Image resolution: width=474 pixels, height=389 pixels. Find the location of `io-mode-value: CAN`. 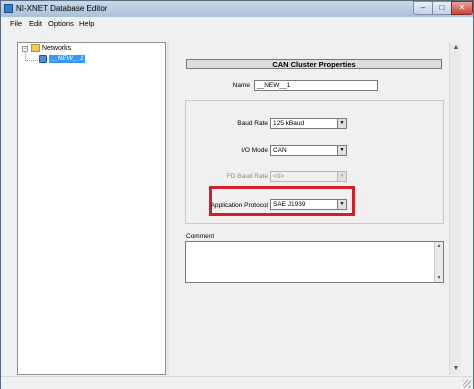

io-mode-value: CAN is located at coordinates (280, 150).